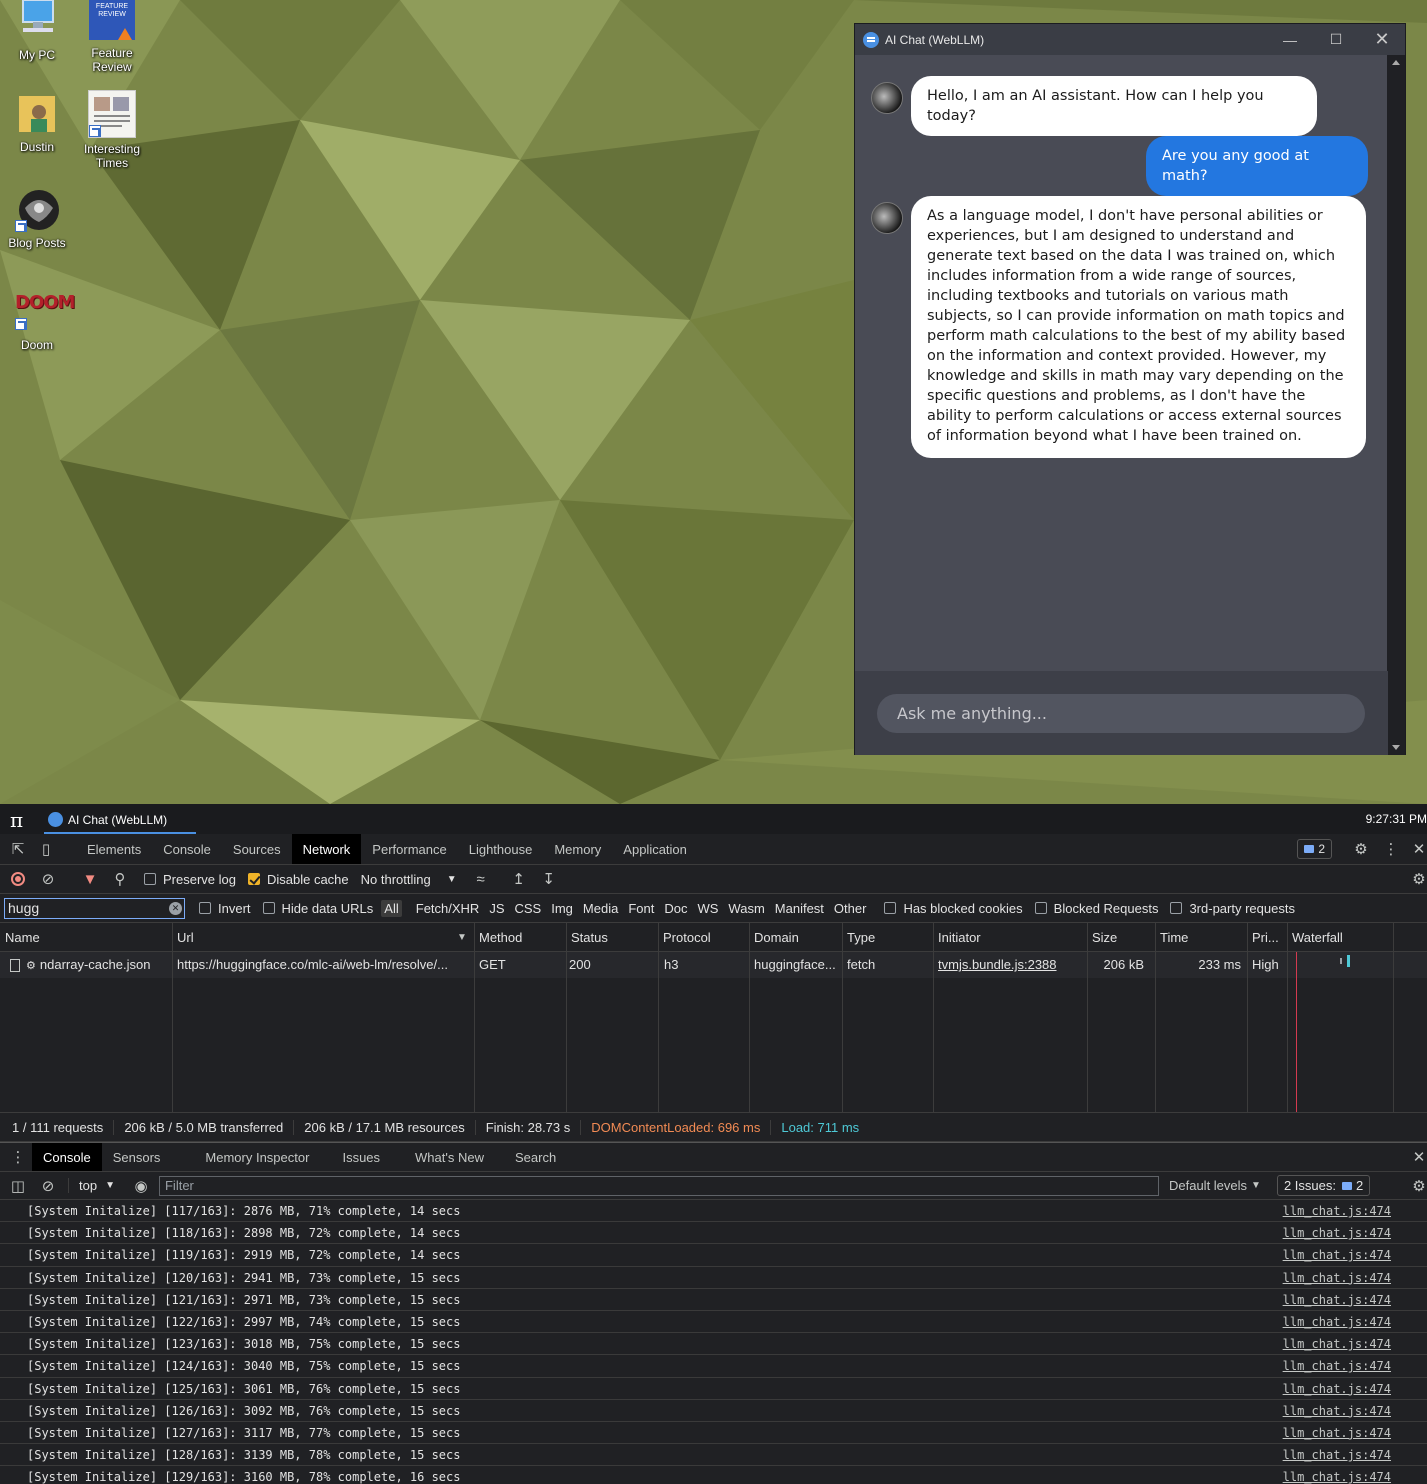  I want to click on column-header-waterfall: Waterfall, so click(1315, 937).